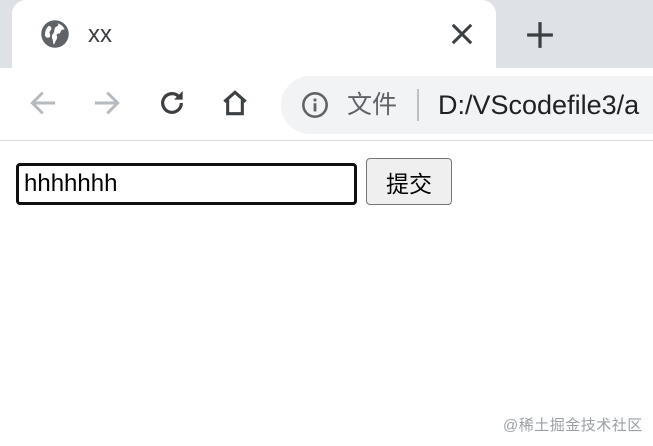 The image size is (653, 446). Describe the element at coordinates (100, 34) in the screenshot. I see `tab-title: xx` at that location.